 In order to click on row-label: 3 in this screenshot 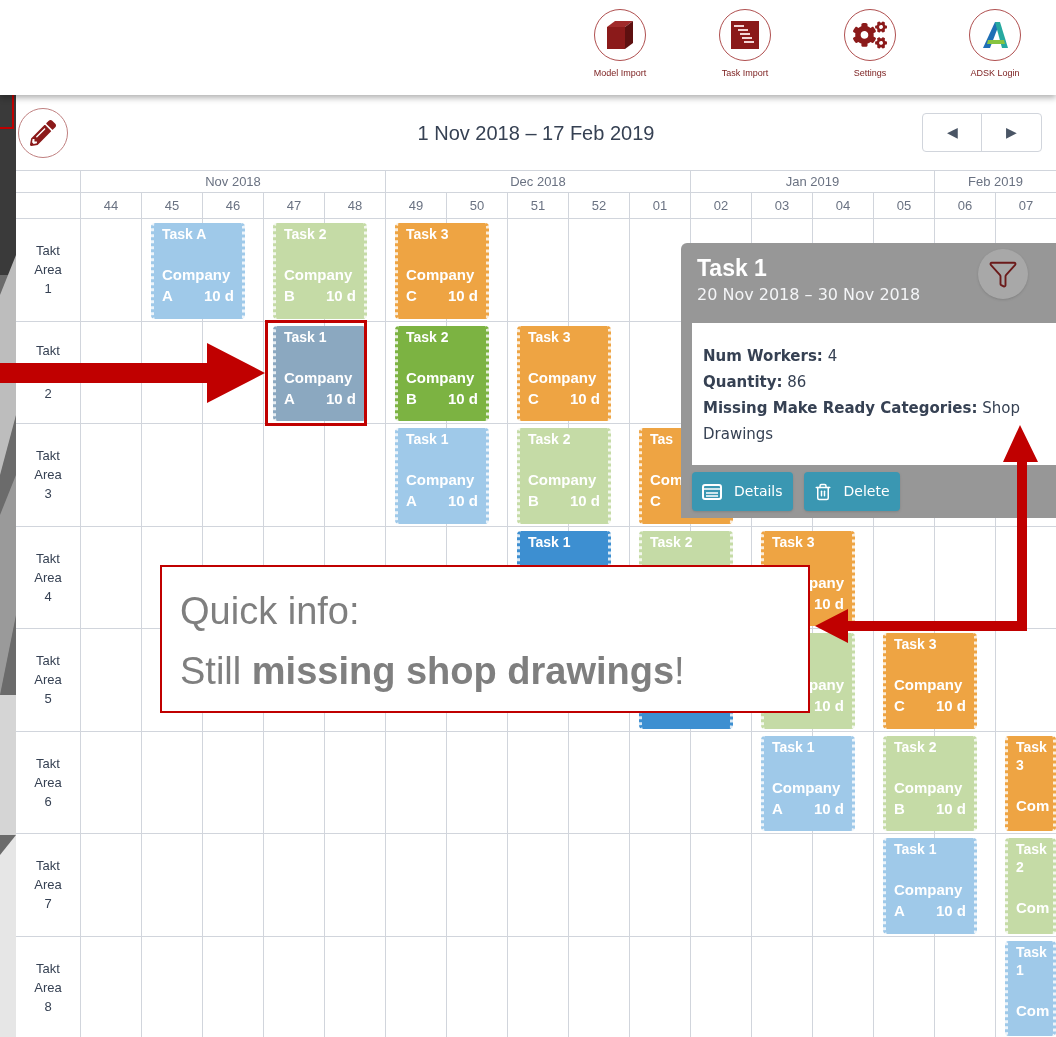, I will do `click(48, 494)`.